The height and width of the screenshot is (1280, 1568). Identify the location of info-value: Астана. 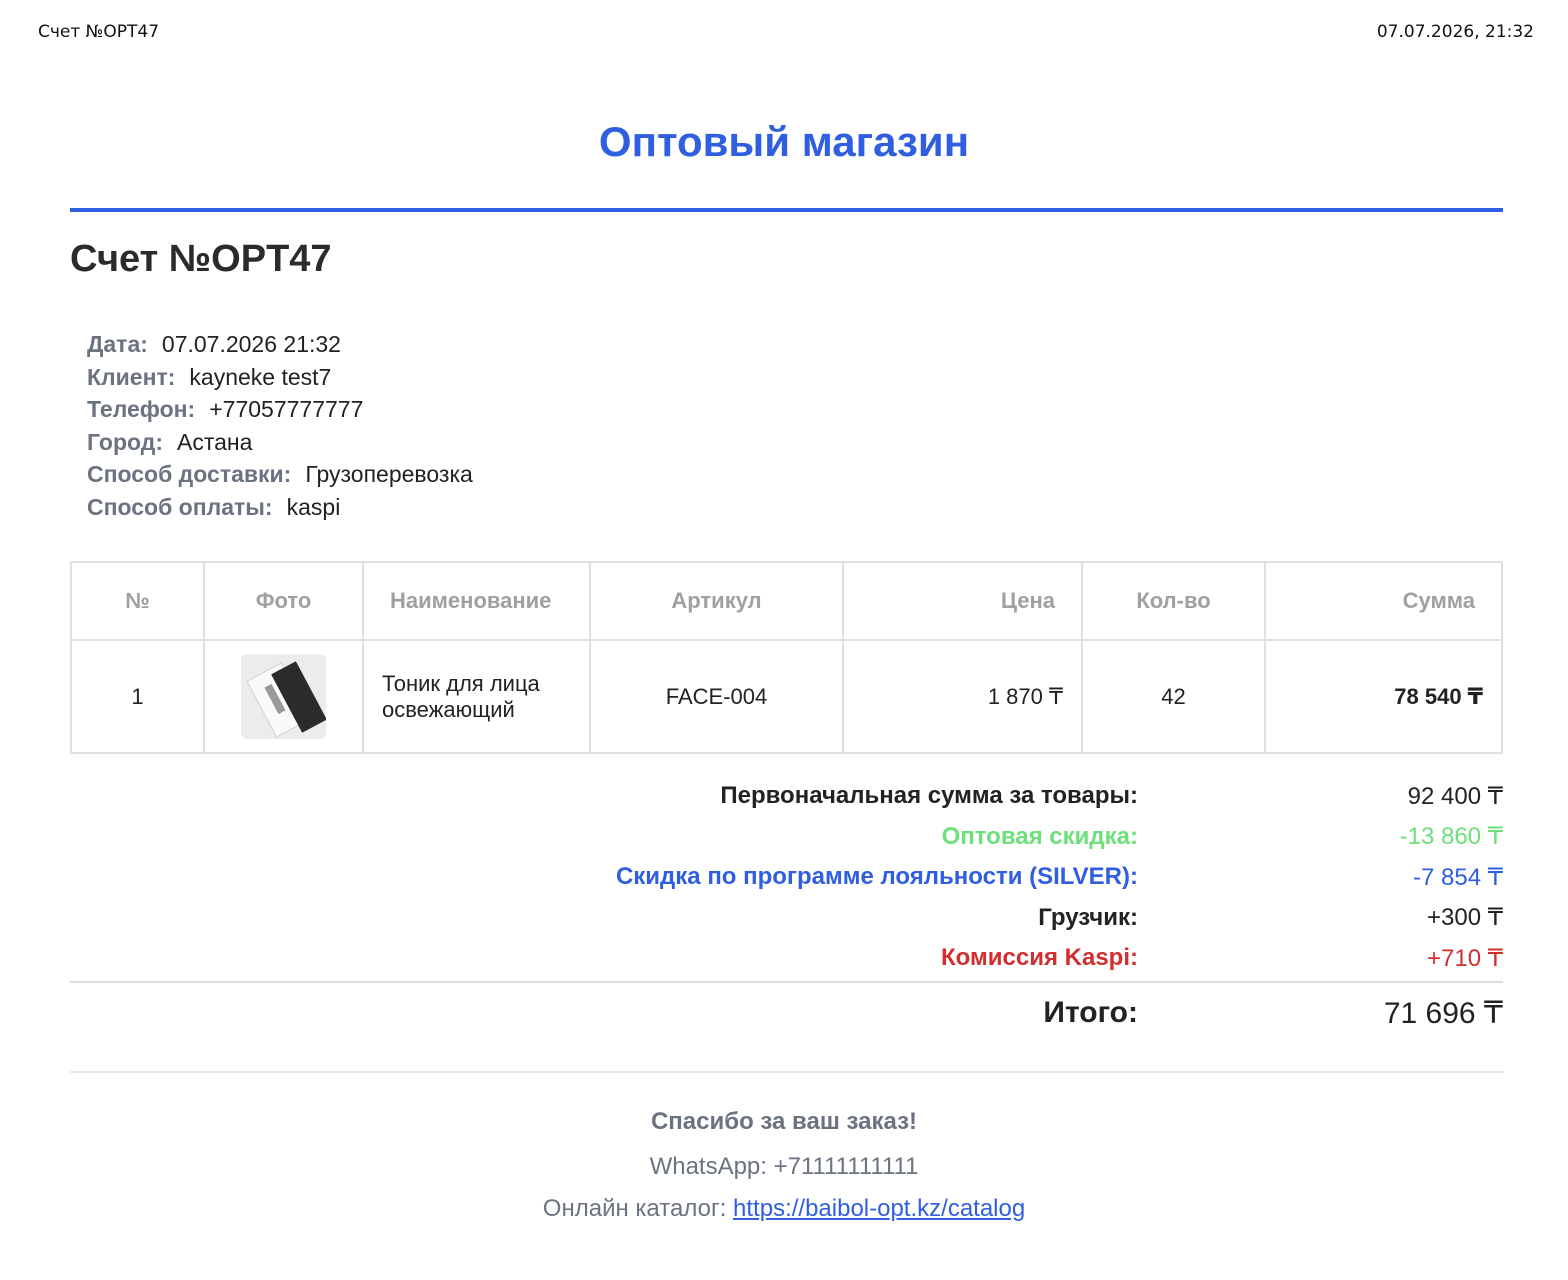
(215, 441).